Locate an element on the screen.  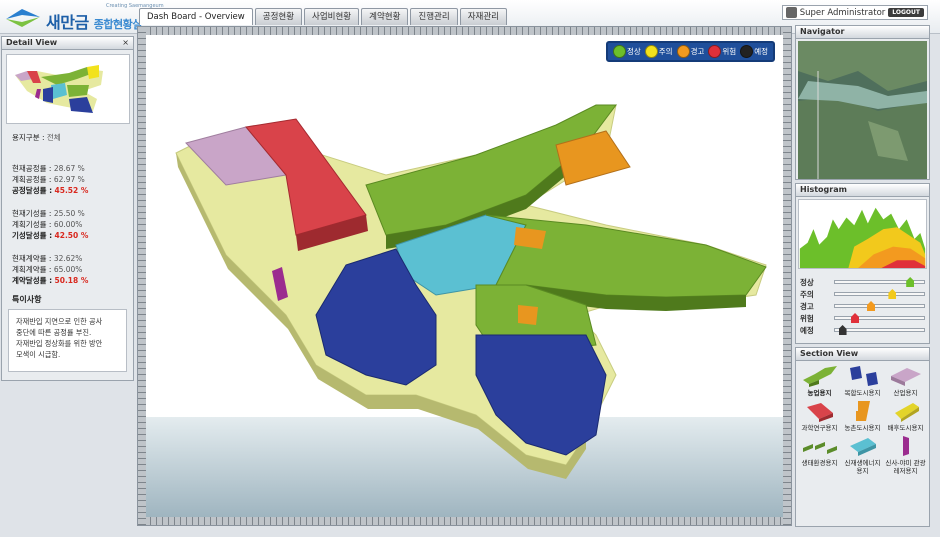
complex-city-land-icon is located at coordinates (863, 376).